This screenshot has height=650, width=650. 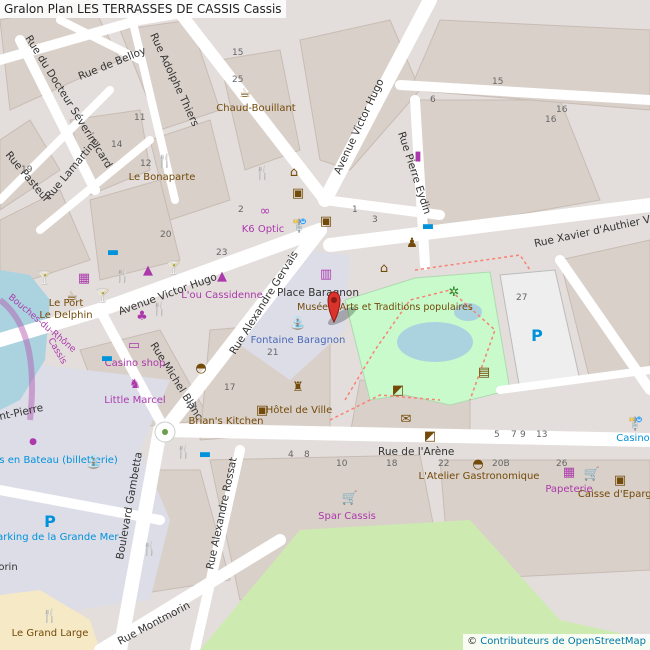 What do you see at coordinates (229, 388) in the screenshot?
I see `house-number: 17` at bounding box center [229, 388].